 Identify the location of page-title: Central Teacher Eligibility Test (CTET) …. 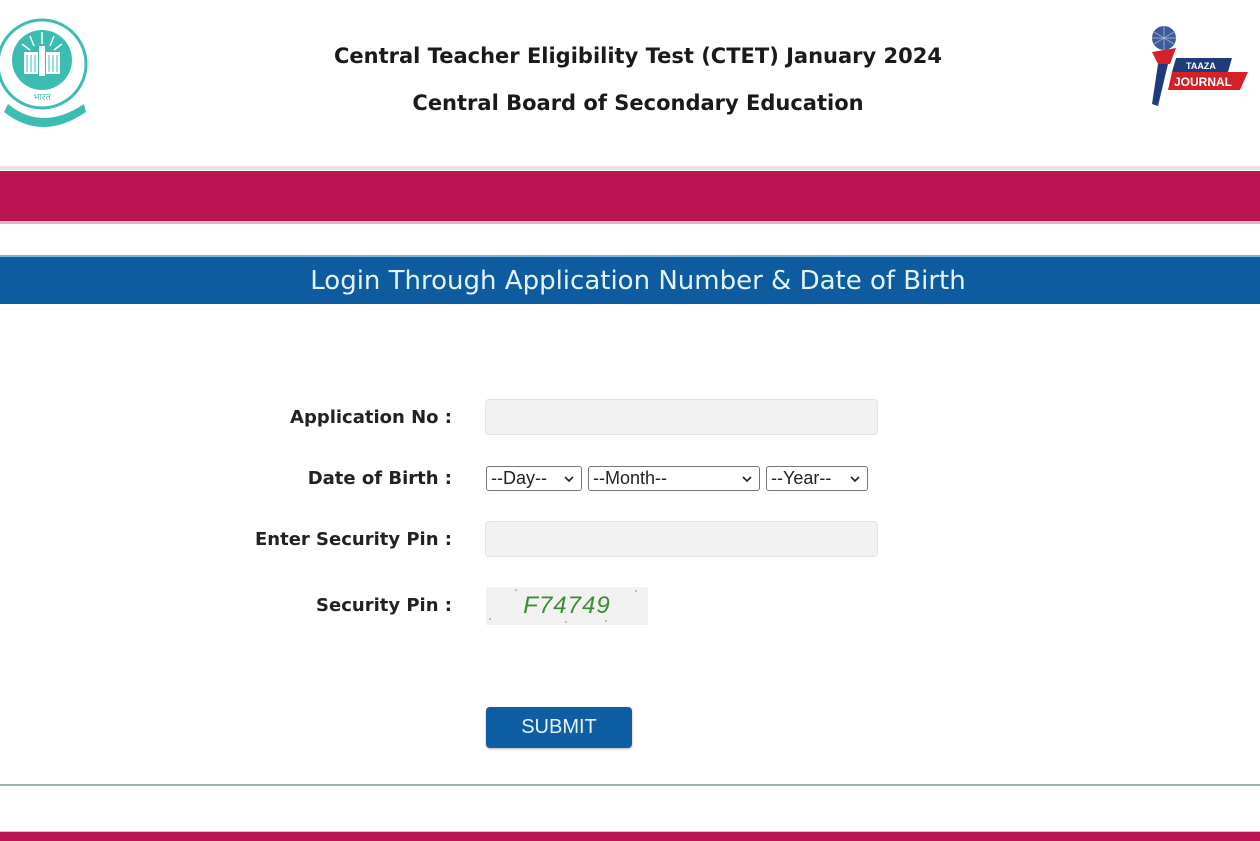
(638, 56).